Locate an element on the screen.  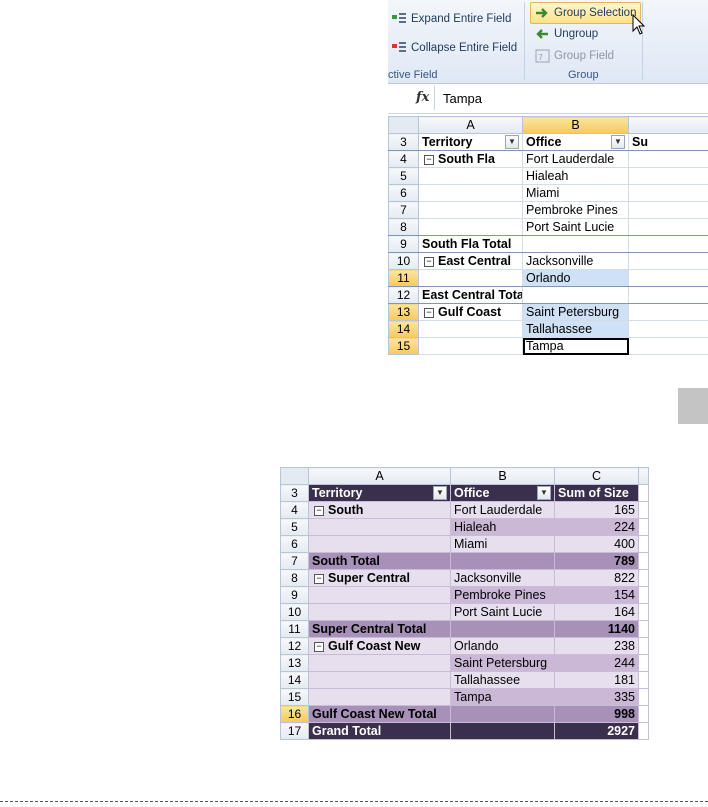
size-total-cell: 998 is located at coordinates (596, 714).